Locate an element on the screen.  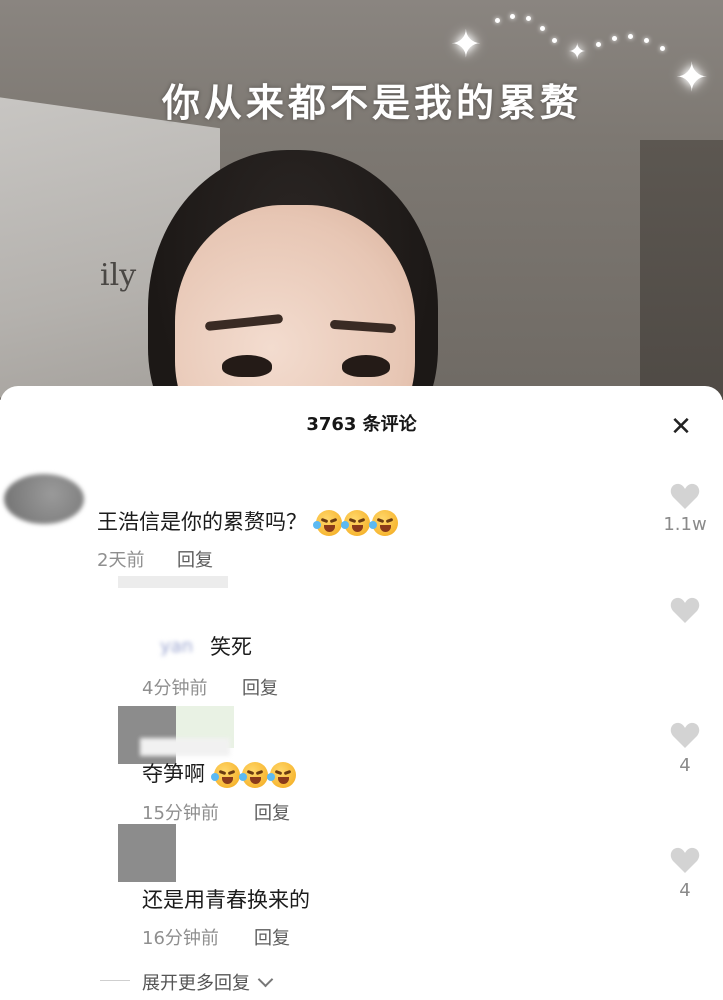
comment-text: 夺笋啊 is located at coordinates (219, 773).